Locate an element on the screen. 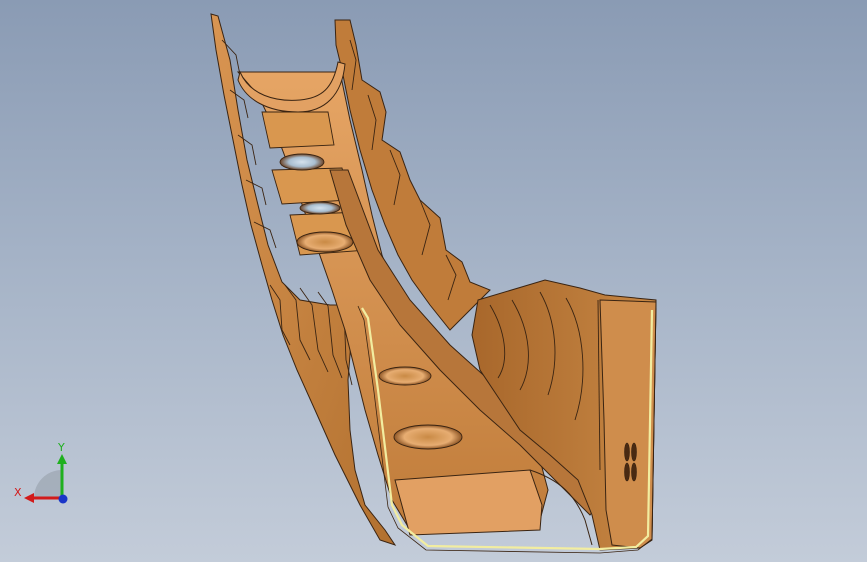 This screenshot has width=867, height=562. triad-plane-quadrant is located at coordinates (48, 484).